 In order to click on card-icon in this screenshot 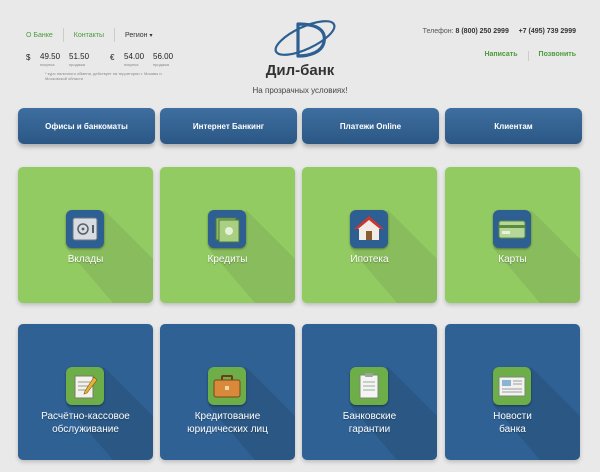, I will do `click(512, 229)`.